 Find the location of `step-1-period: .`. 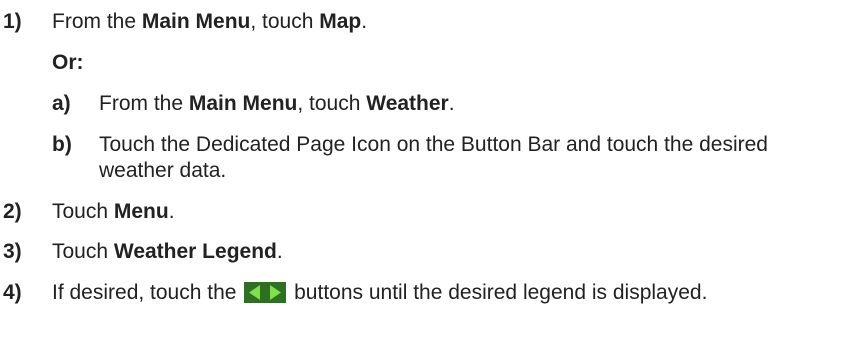

step-1-period: . is located at coordinates (364, 21).